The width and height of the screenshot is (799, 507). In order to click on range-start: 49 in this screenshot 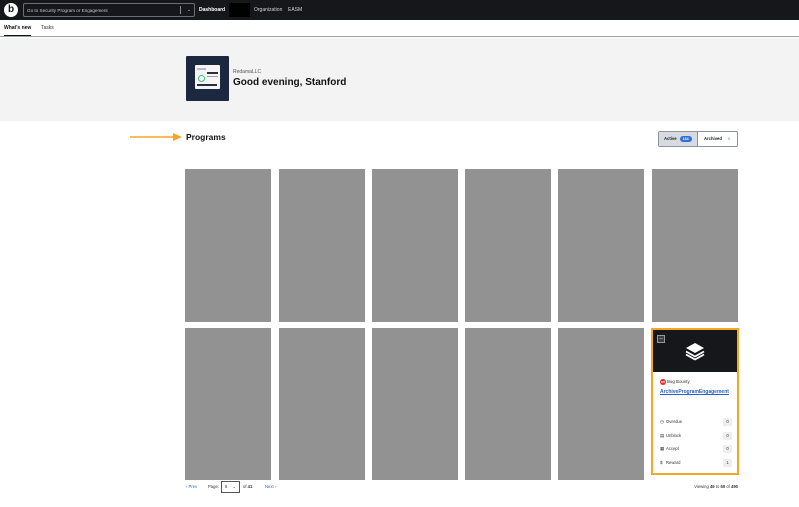, I will do `click(712, 486)`.